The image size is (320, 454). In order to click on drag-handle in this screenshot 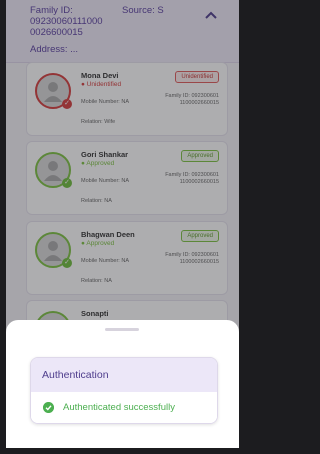, I will do `click(122, 329)`.